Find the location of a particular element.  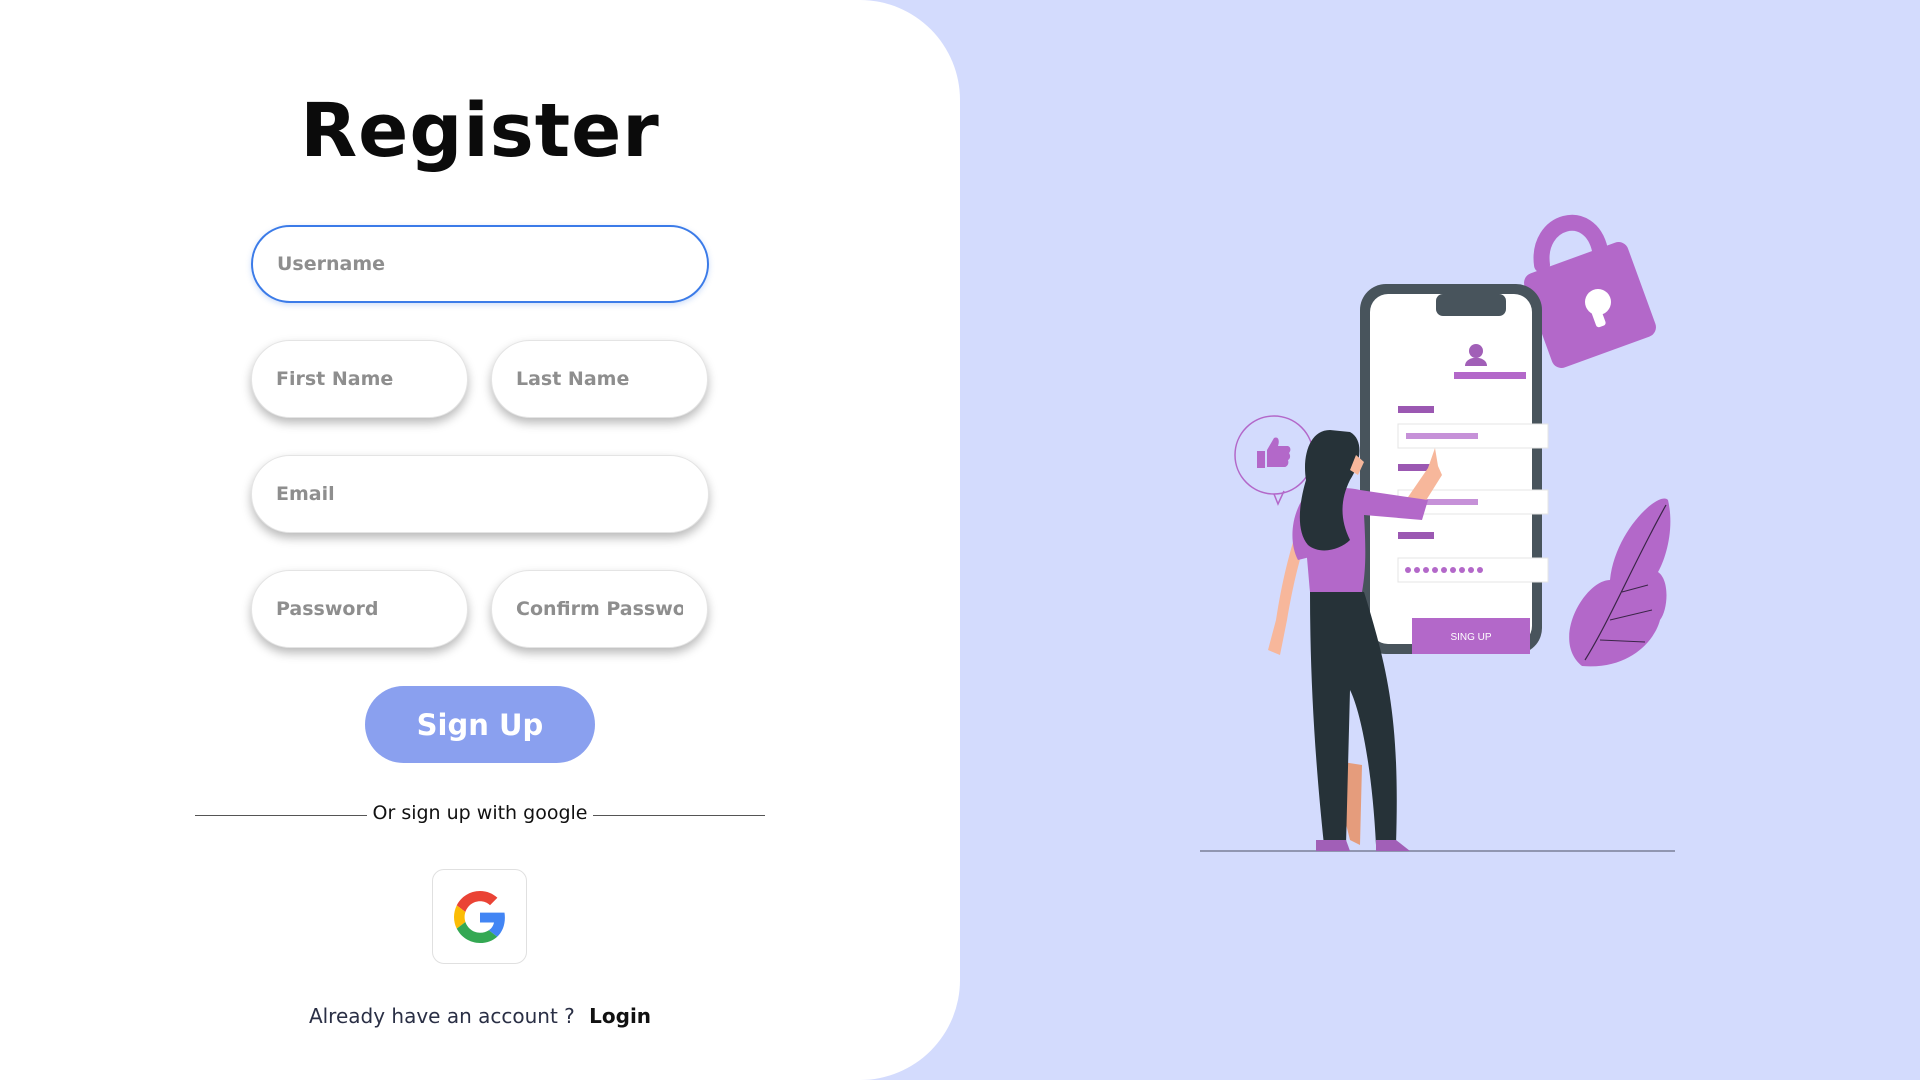

divider-line-left is located at coordinates (281, 815).